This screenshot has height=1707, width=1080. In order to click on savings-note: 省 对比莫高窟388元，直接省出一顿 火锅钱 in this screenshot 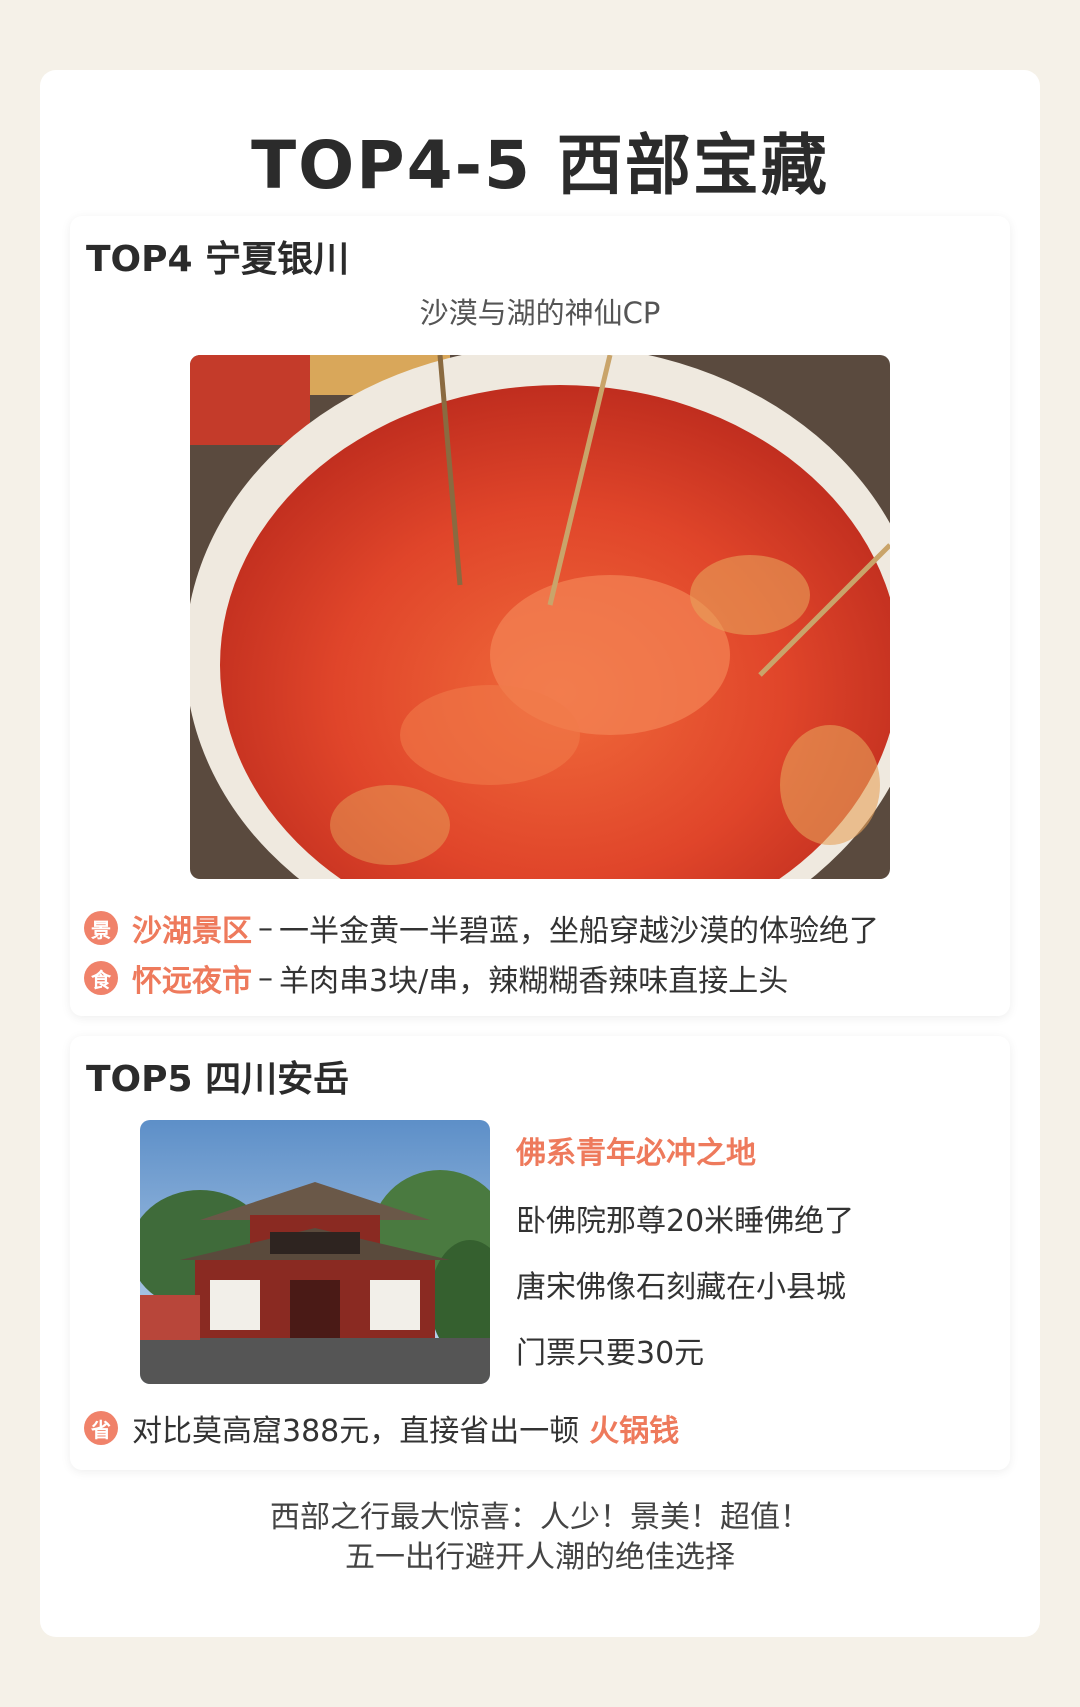, I will do `click(384, 1428)`.